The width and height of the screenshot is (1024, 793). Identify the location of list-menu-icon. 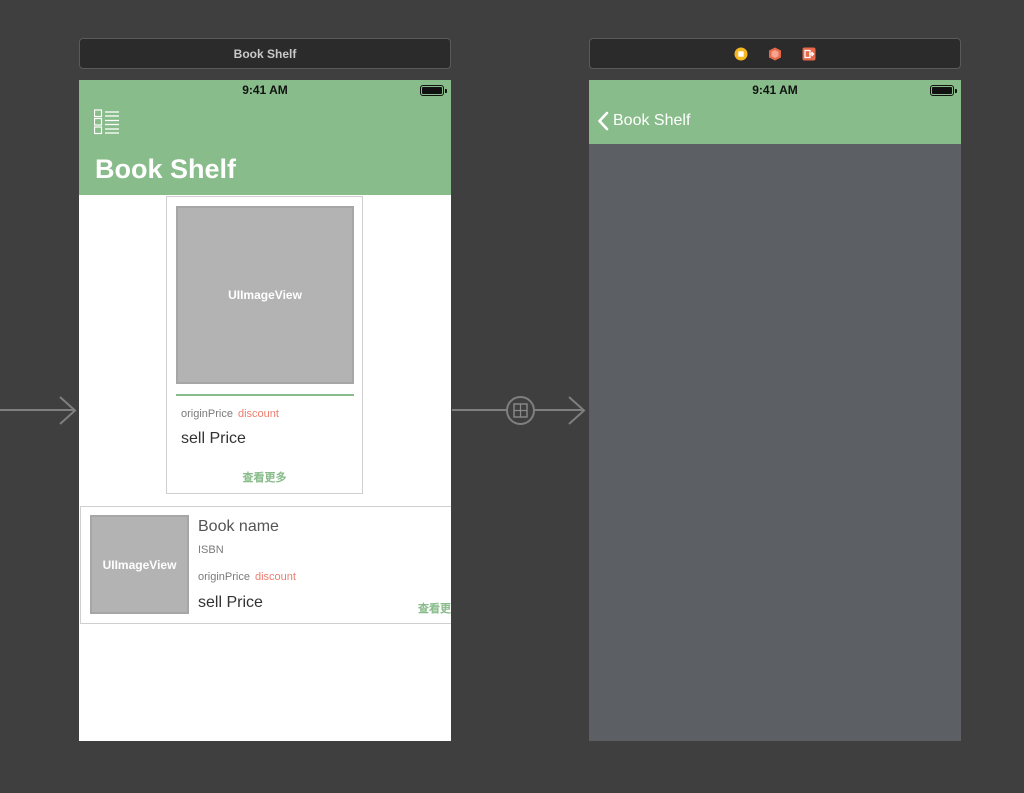
(107, 122).